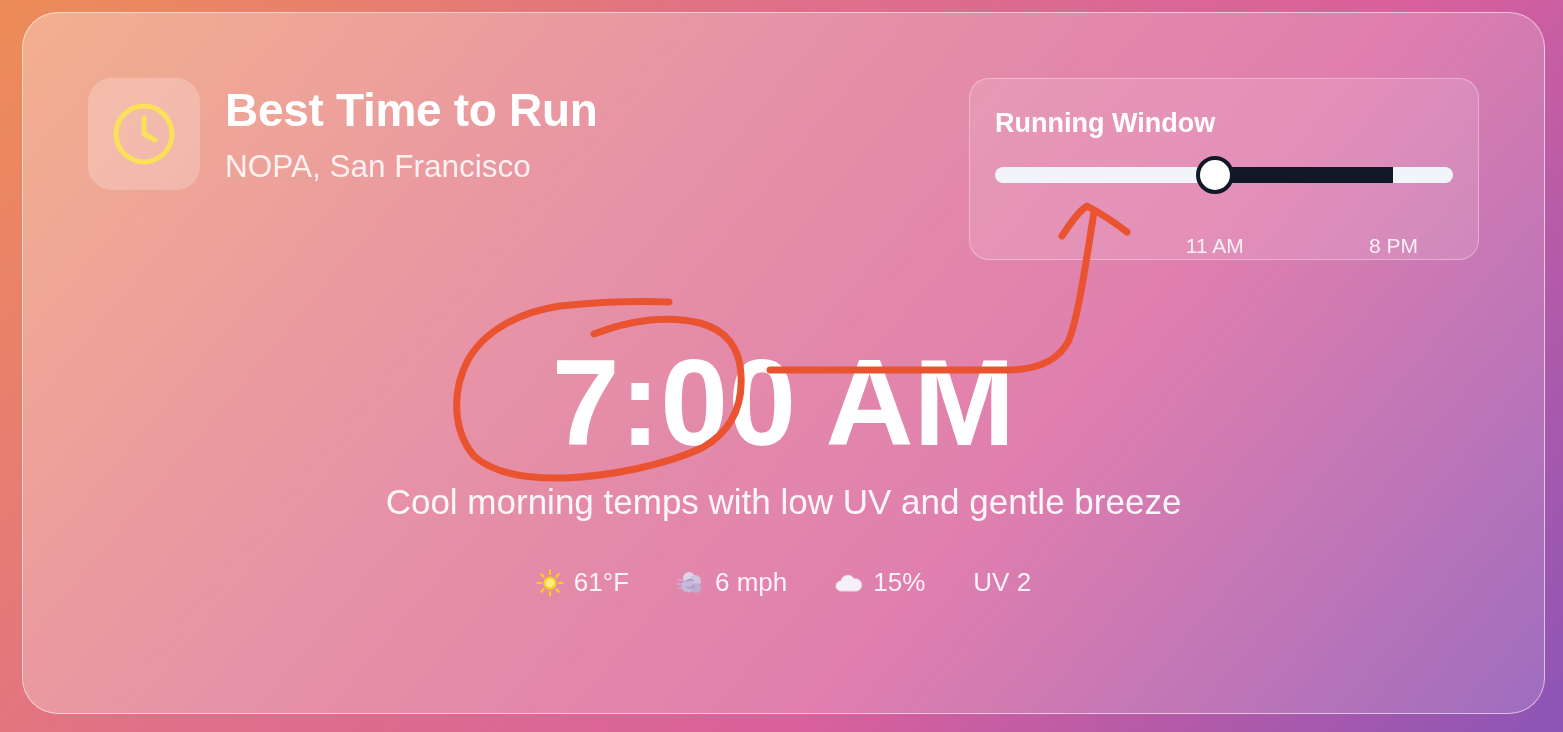 The height and width of the screenshot is (732, 1563). Describe the element at coordinates (751, 583) in the screenshot. I see `condition-text: 6 mph` at that location.